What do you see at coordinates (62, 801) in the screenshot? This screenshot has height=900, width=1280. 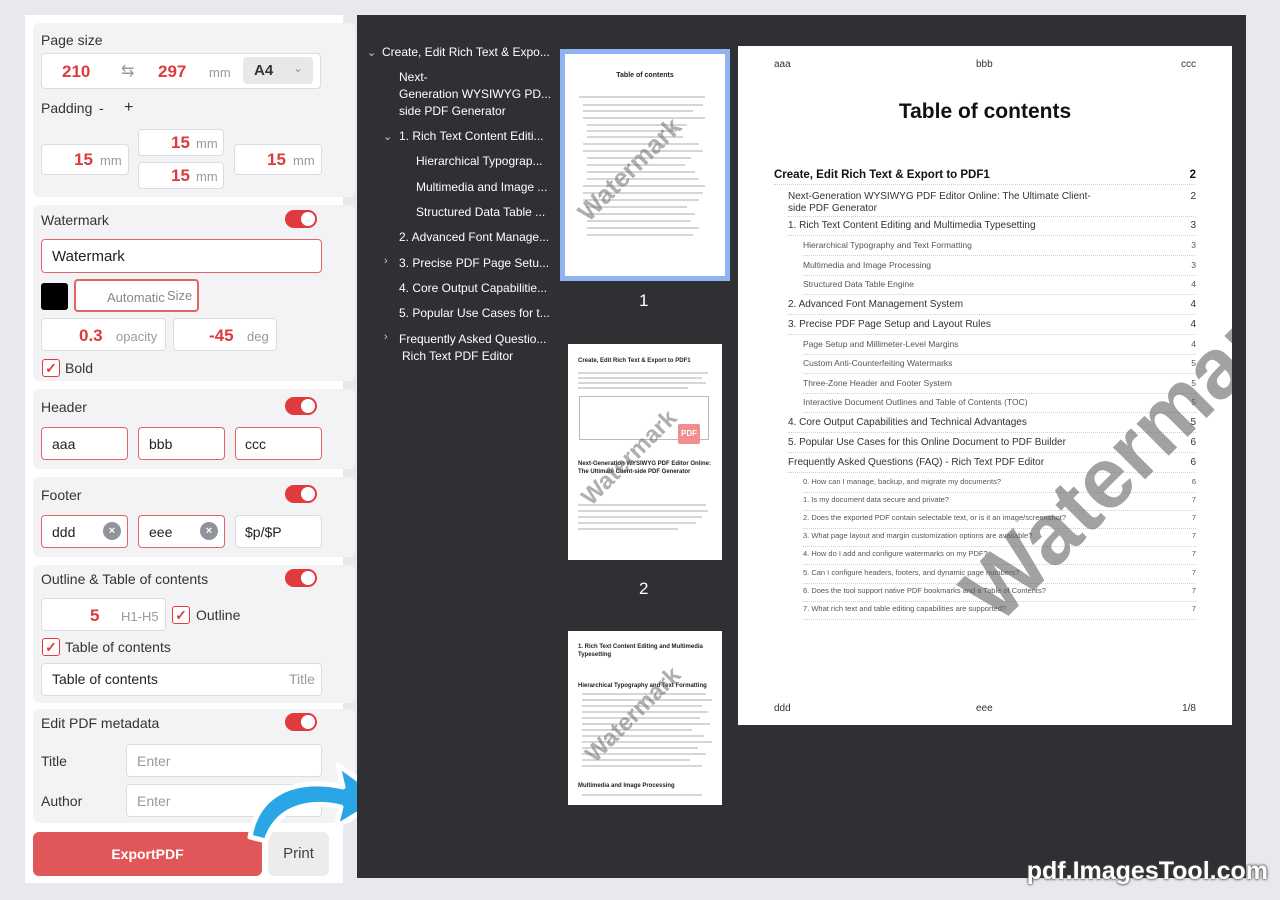 I see `meta-author-label: Author` at bounding box center [62, 801].